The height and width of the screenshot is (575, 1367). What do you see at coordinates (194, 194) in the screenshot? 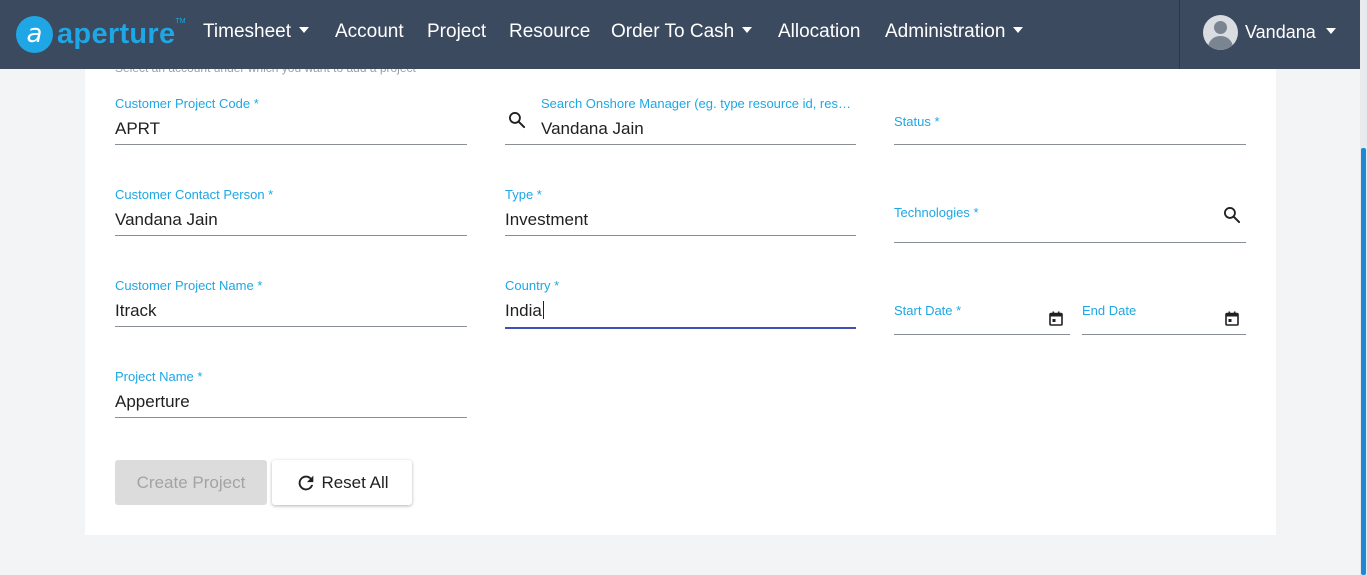
I see `customer-contact-person-label: Customer Contact Person *` at bounding box center [194, 194].